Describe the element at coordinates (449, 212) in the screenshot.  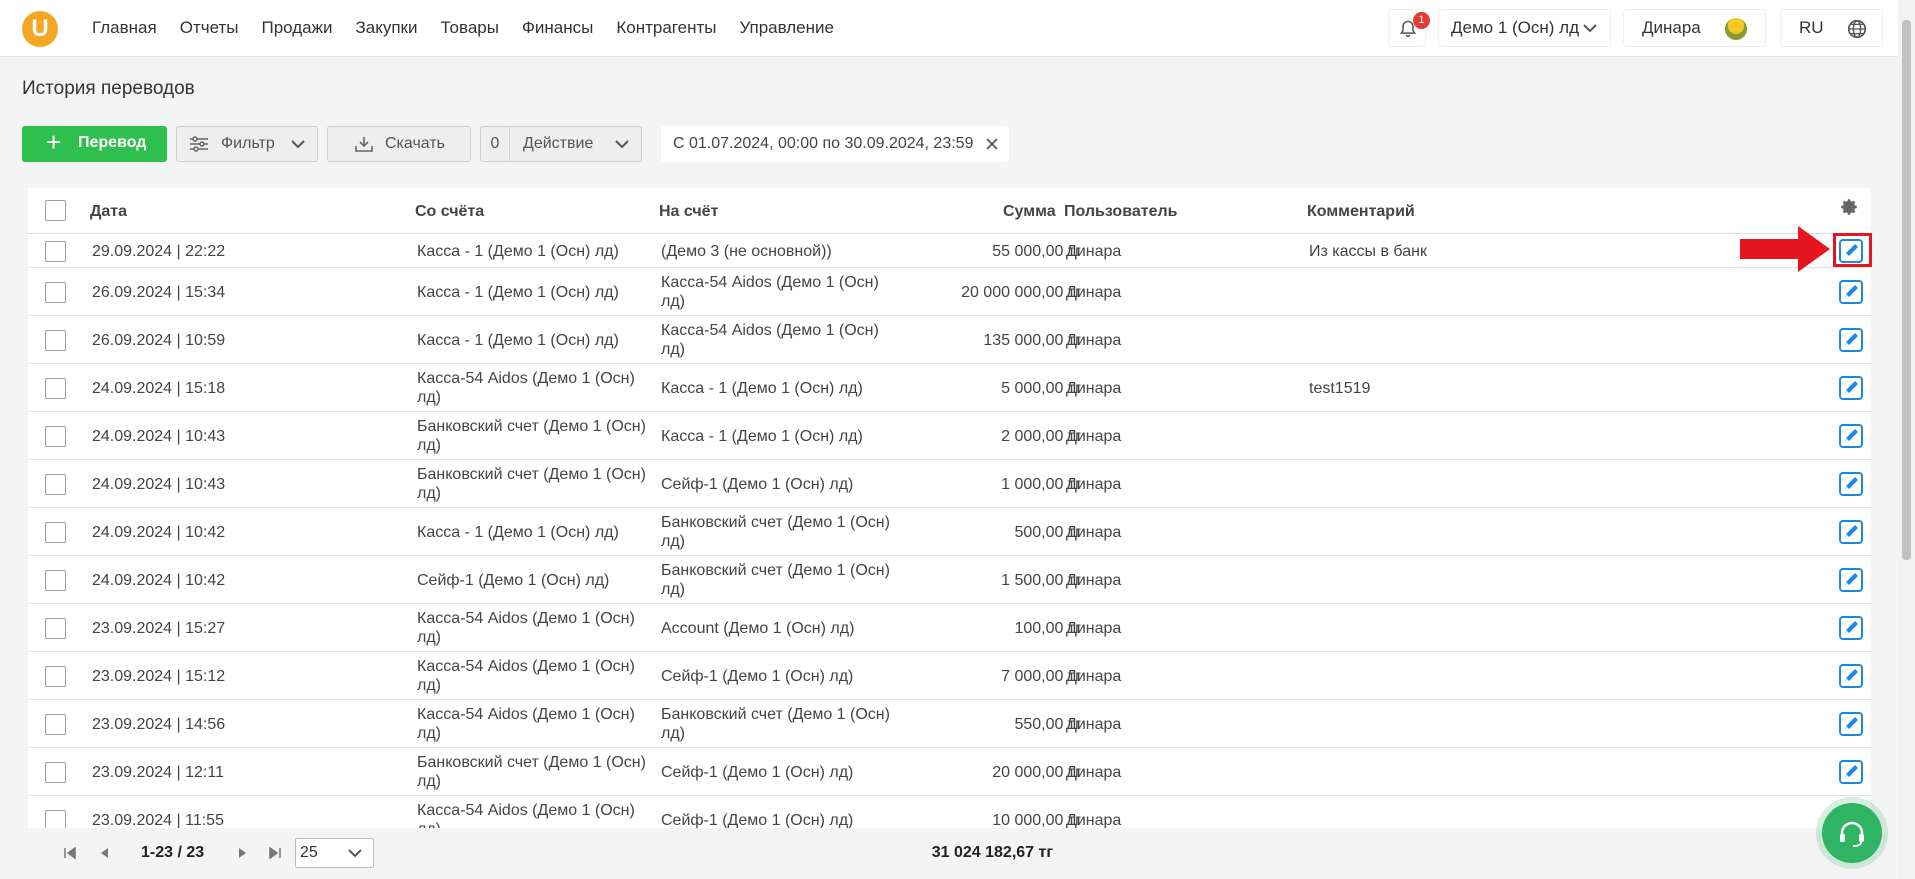
I see `column-from: Со счёта` at that location.